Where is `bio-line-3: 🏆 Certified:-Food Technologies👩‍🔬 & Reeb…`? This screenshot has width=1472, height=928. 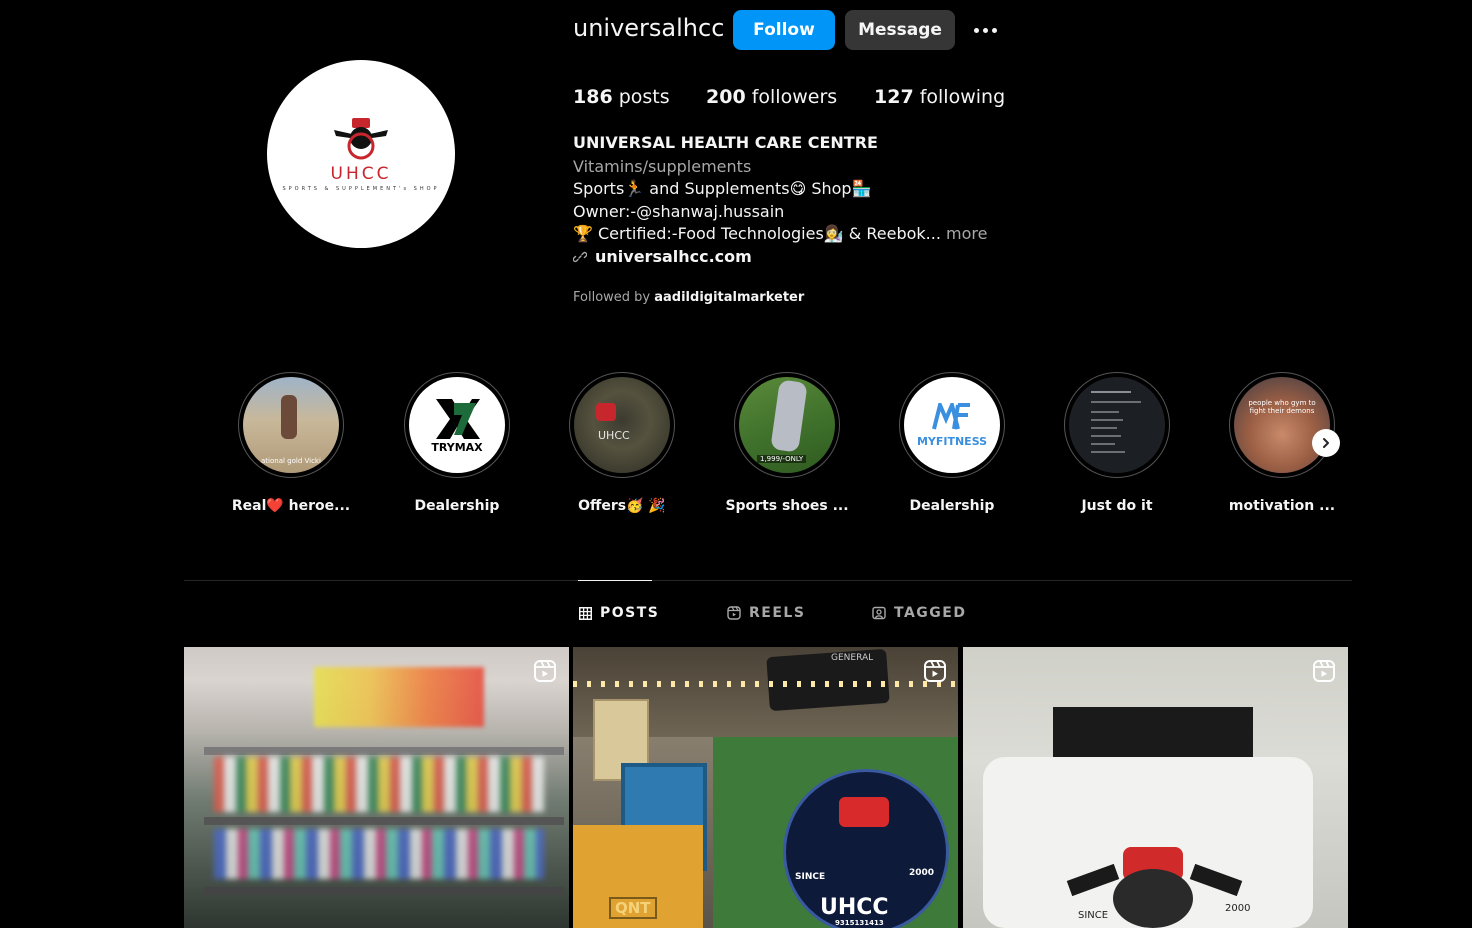
bio-line-3: 🏆 Certified:-Food Technologies👩‍🔬 & Reeb… is located at coordinates (780, 233).